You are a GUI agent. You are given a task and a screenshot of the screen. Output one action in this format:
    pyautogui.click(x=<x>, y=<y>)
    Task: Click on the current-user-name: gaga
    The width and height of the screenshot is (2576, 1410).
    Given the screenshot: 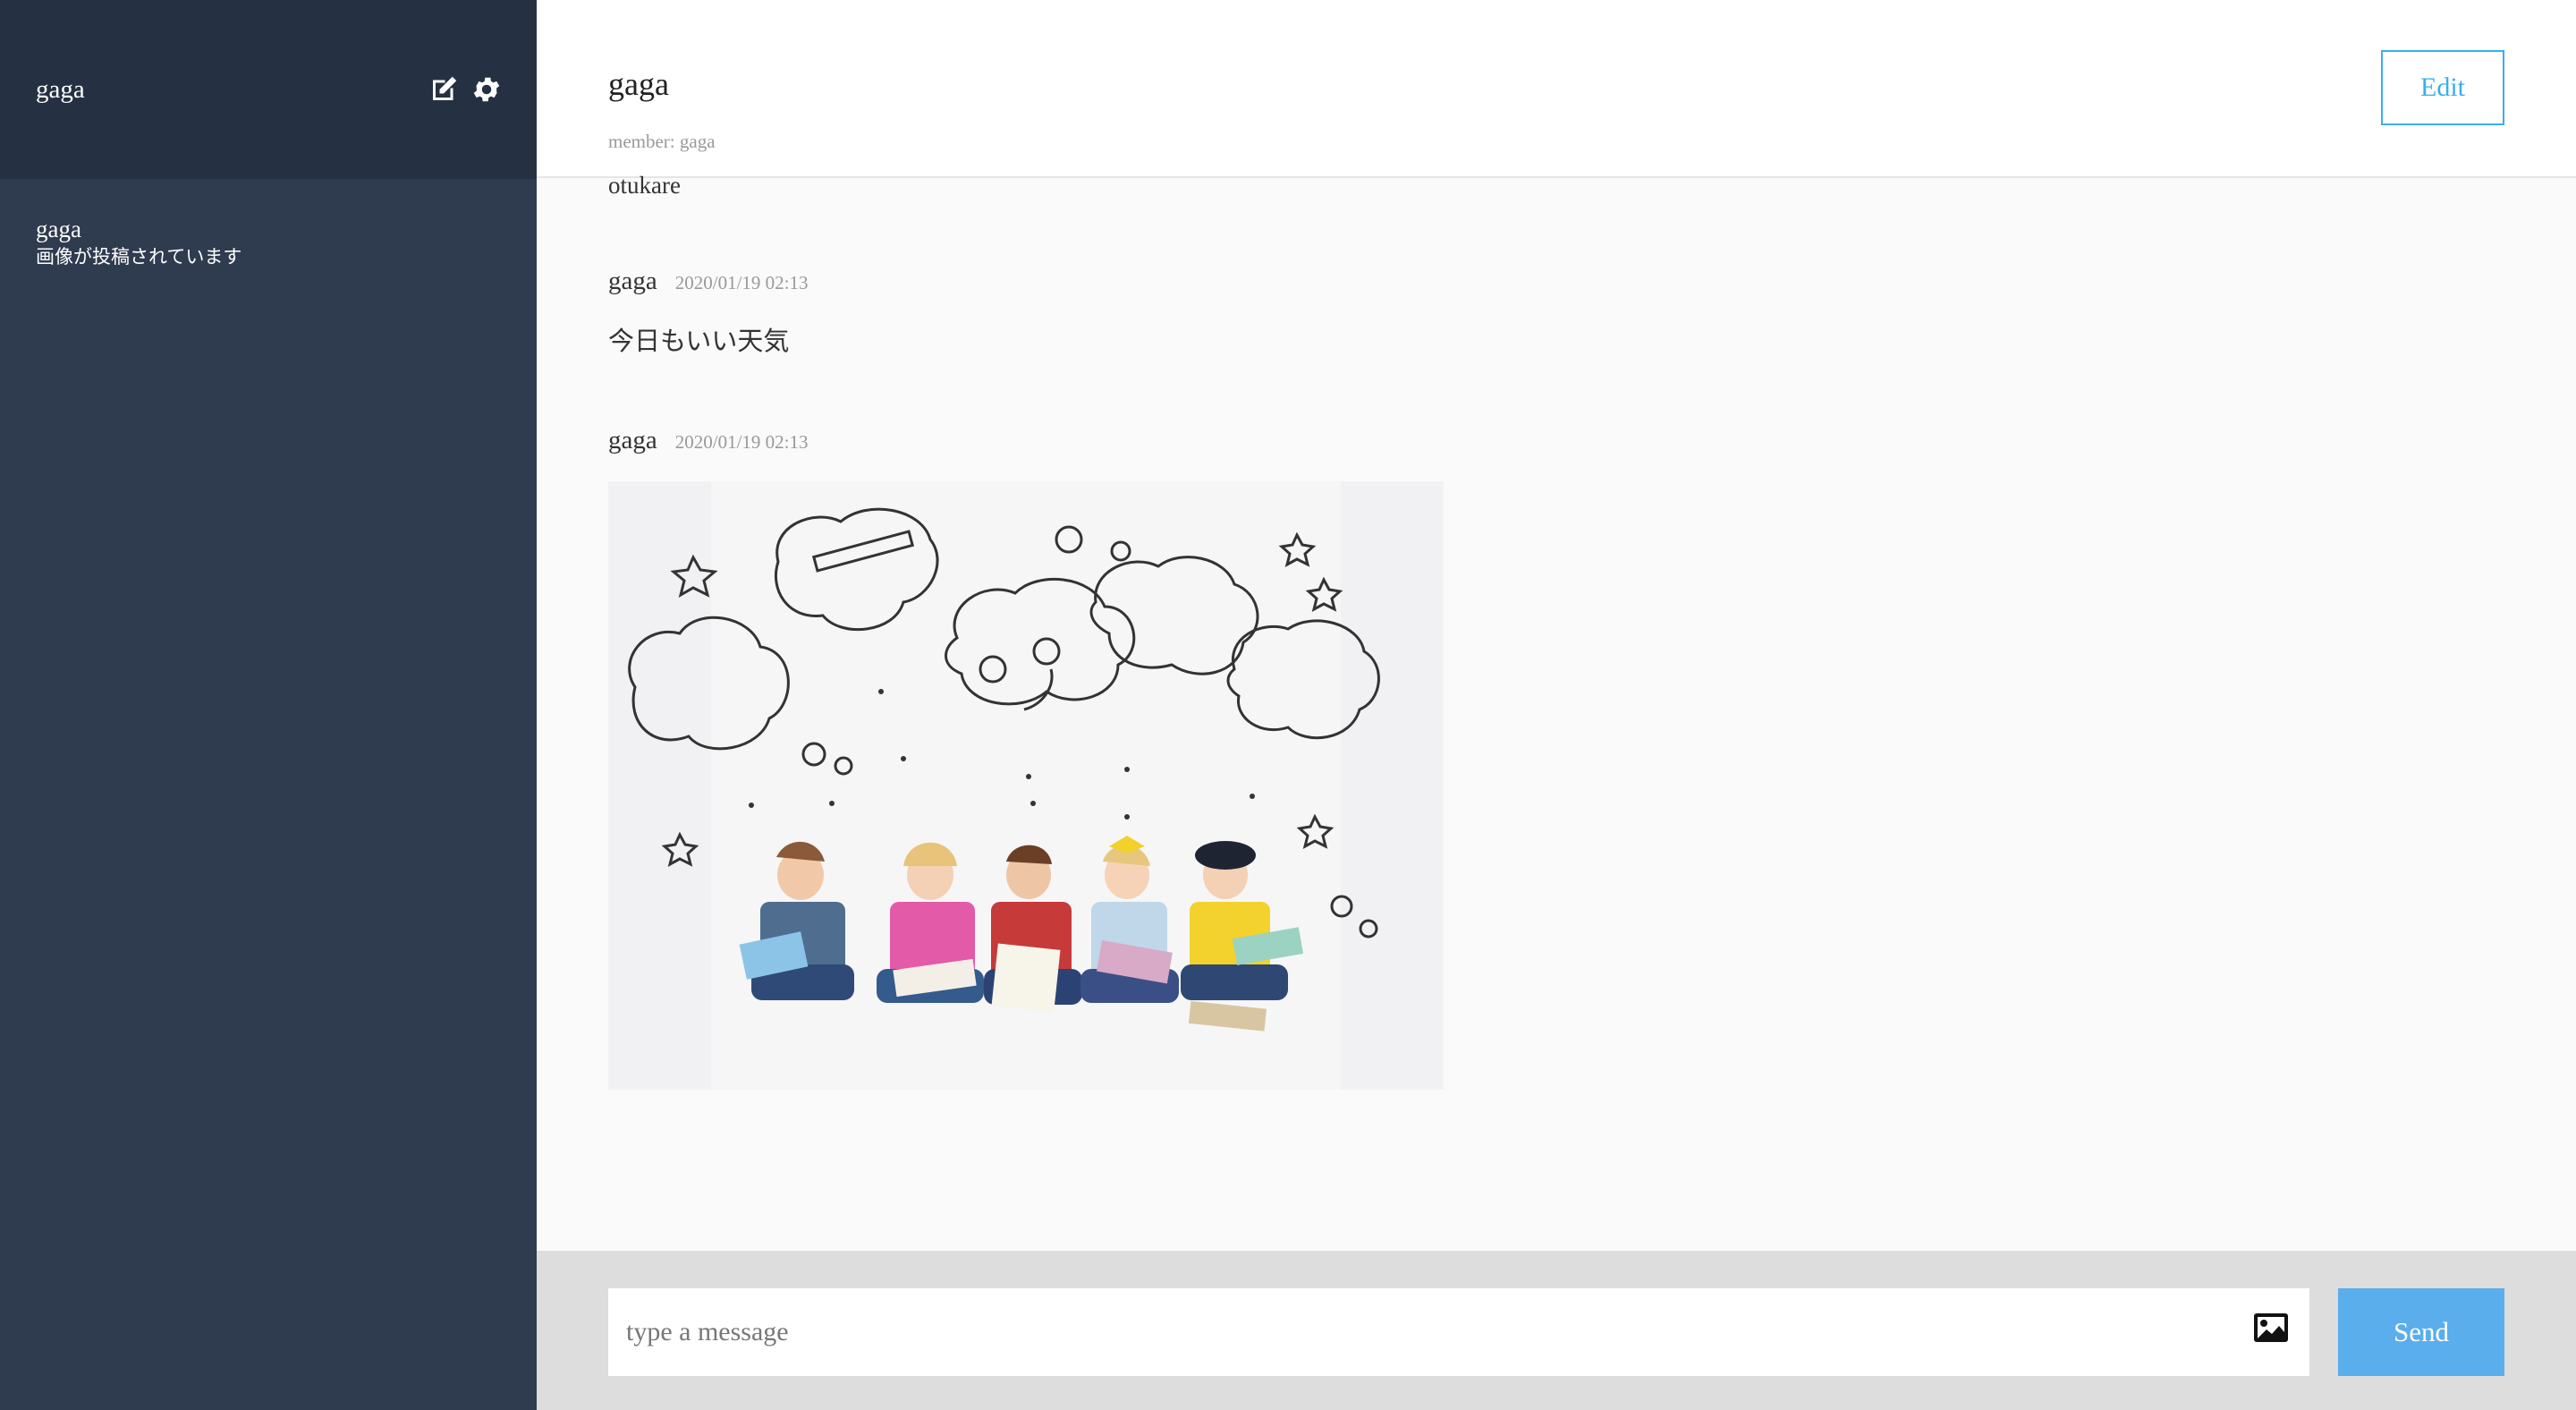 What is the action you would take?
    pyautogui.click(x=60, y=90)
    